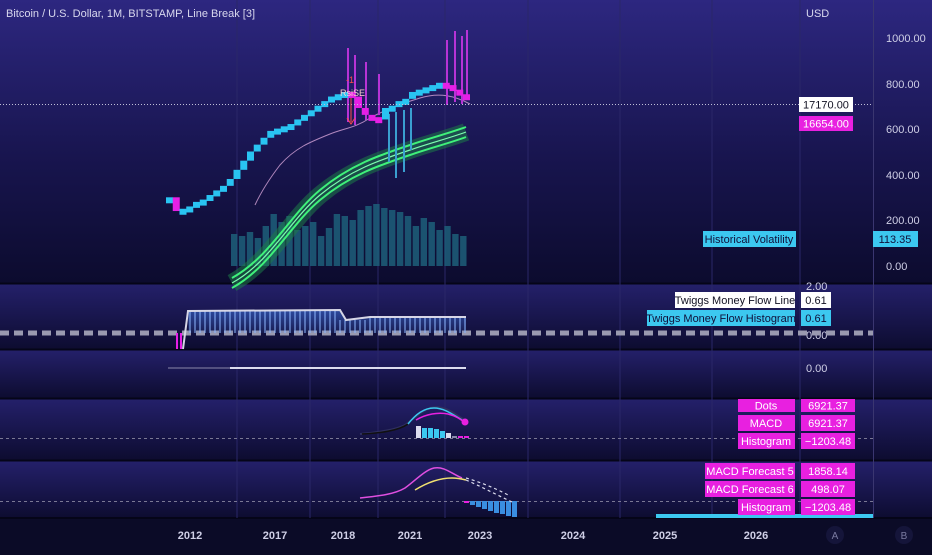 The image size is (932, 555). What do you see at coordinates (903, 130) in the screenshot?
I see `price-tick: 600.00` at bounding box center [903, 130].